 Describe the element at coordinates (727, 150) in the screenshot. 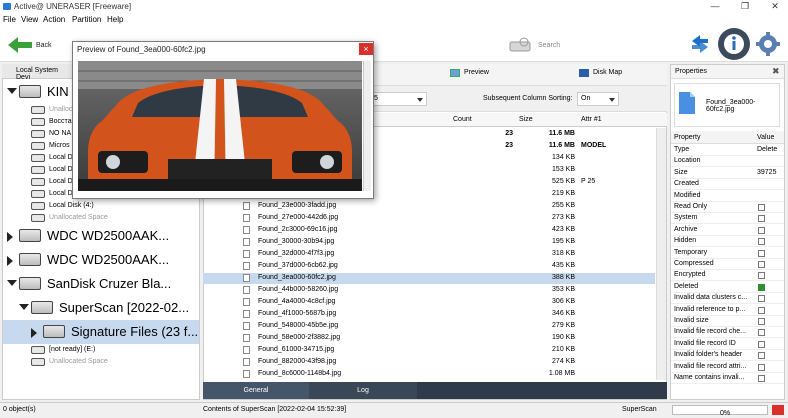

I see `property-row: Type Delete` at that location.